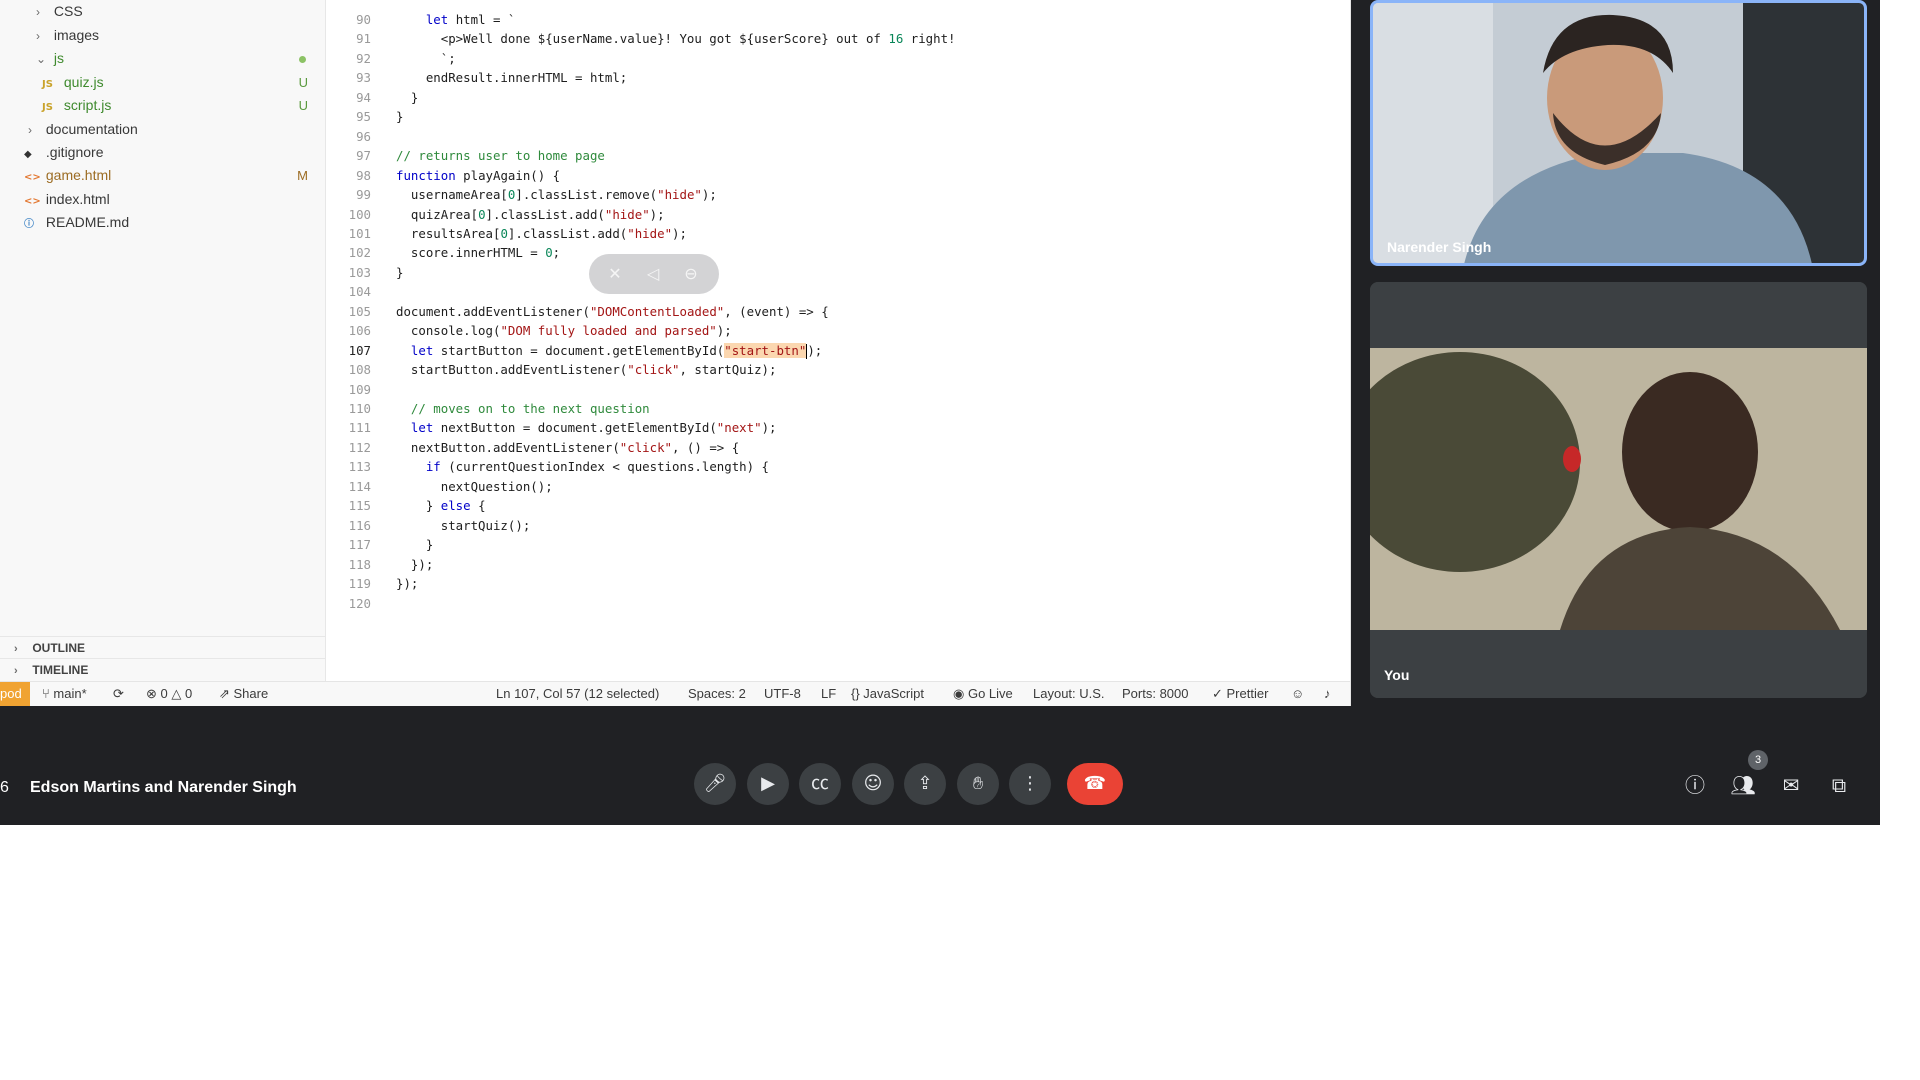 Image resolution: width=1920 pixels, height=1080 pixels. What do you see at coordinates (797, 525) in the screenshot?
I see `code-line: 116 startQuiz();` at bounding box center [797, 525].